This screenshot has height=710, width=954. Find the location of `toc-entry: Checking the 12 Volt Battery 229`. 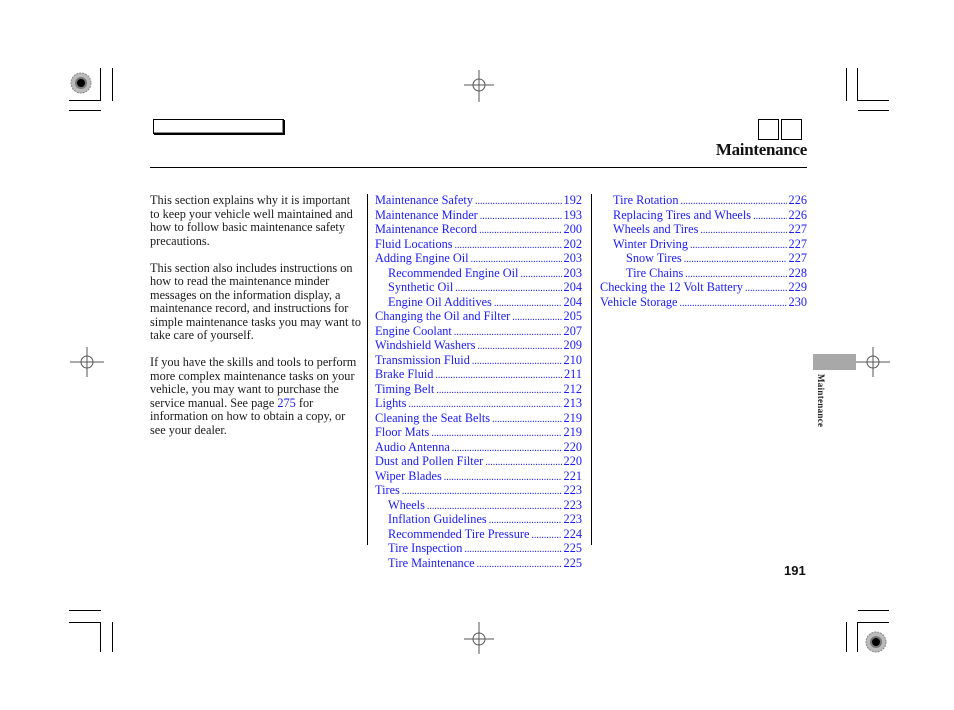

toc-entry: Checking the 12 Volt Battery 229 is located at coordinates (703, 288).